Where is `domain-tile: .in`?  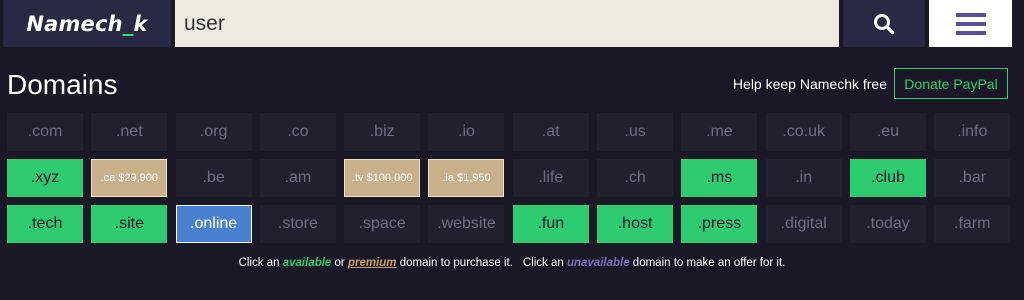
domain-tile: .in is located at coordinates (803, 178).